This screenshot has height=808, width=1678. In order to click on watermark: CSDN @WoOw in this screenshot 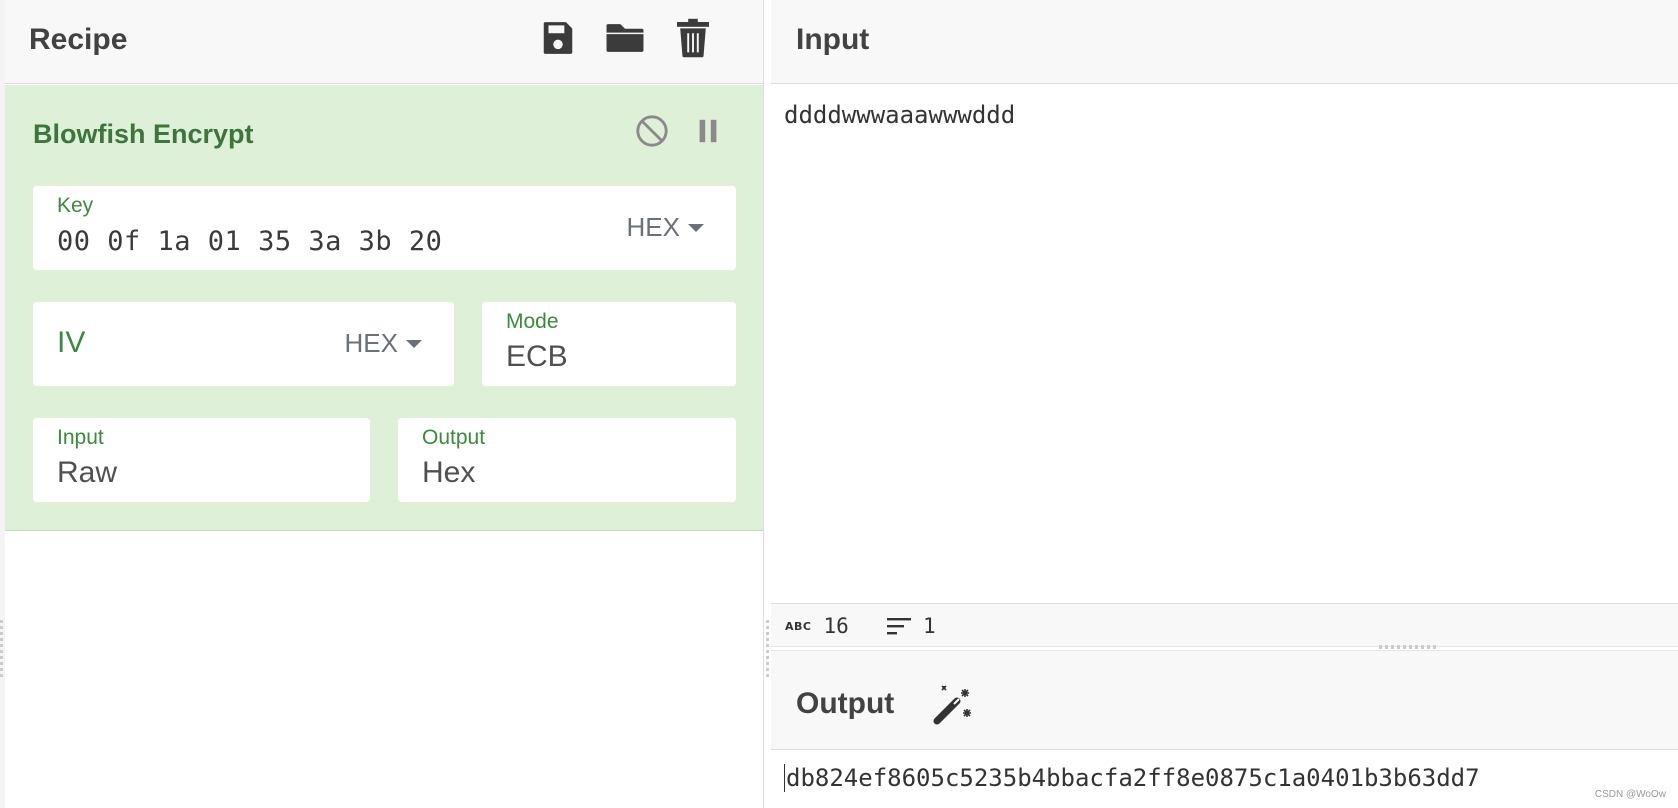, I will do `click(1630, 794)`.